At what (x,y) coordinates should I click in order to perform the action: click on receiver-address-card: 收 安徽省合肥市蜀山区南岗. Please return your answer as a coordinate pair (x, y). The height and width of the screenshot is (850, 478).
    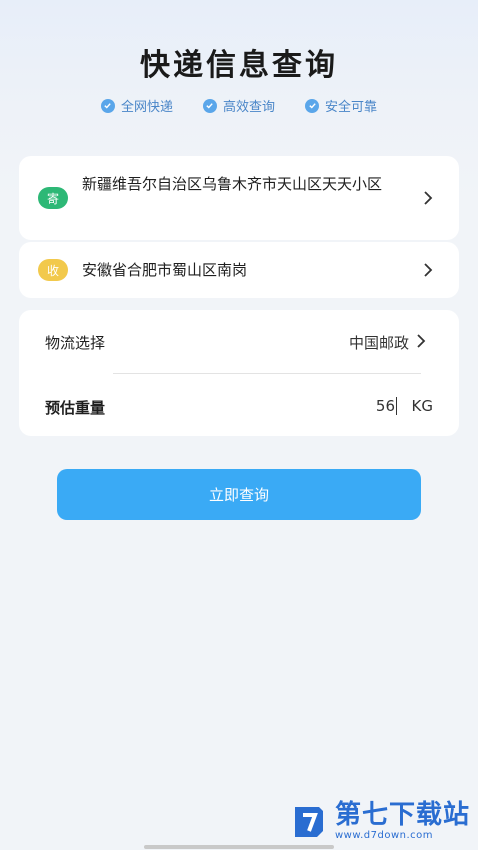
    Looking at the image, I should click on (239, 270).